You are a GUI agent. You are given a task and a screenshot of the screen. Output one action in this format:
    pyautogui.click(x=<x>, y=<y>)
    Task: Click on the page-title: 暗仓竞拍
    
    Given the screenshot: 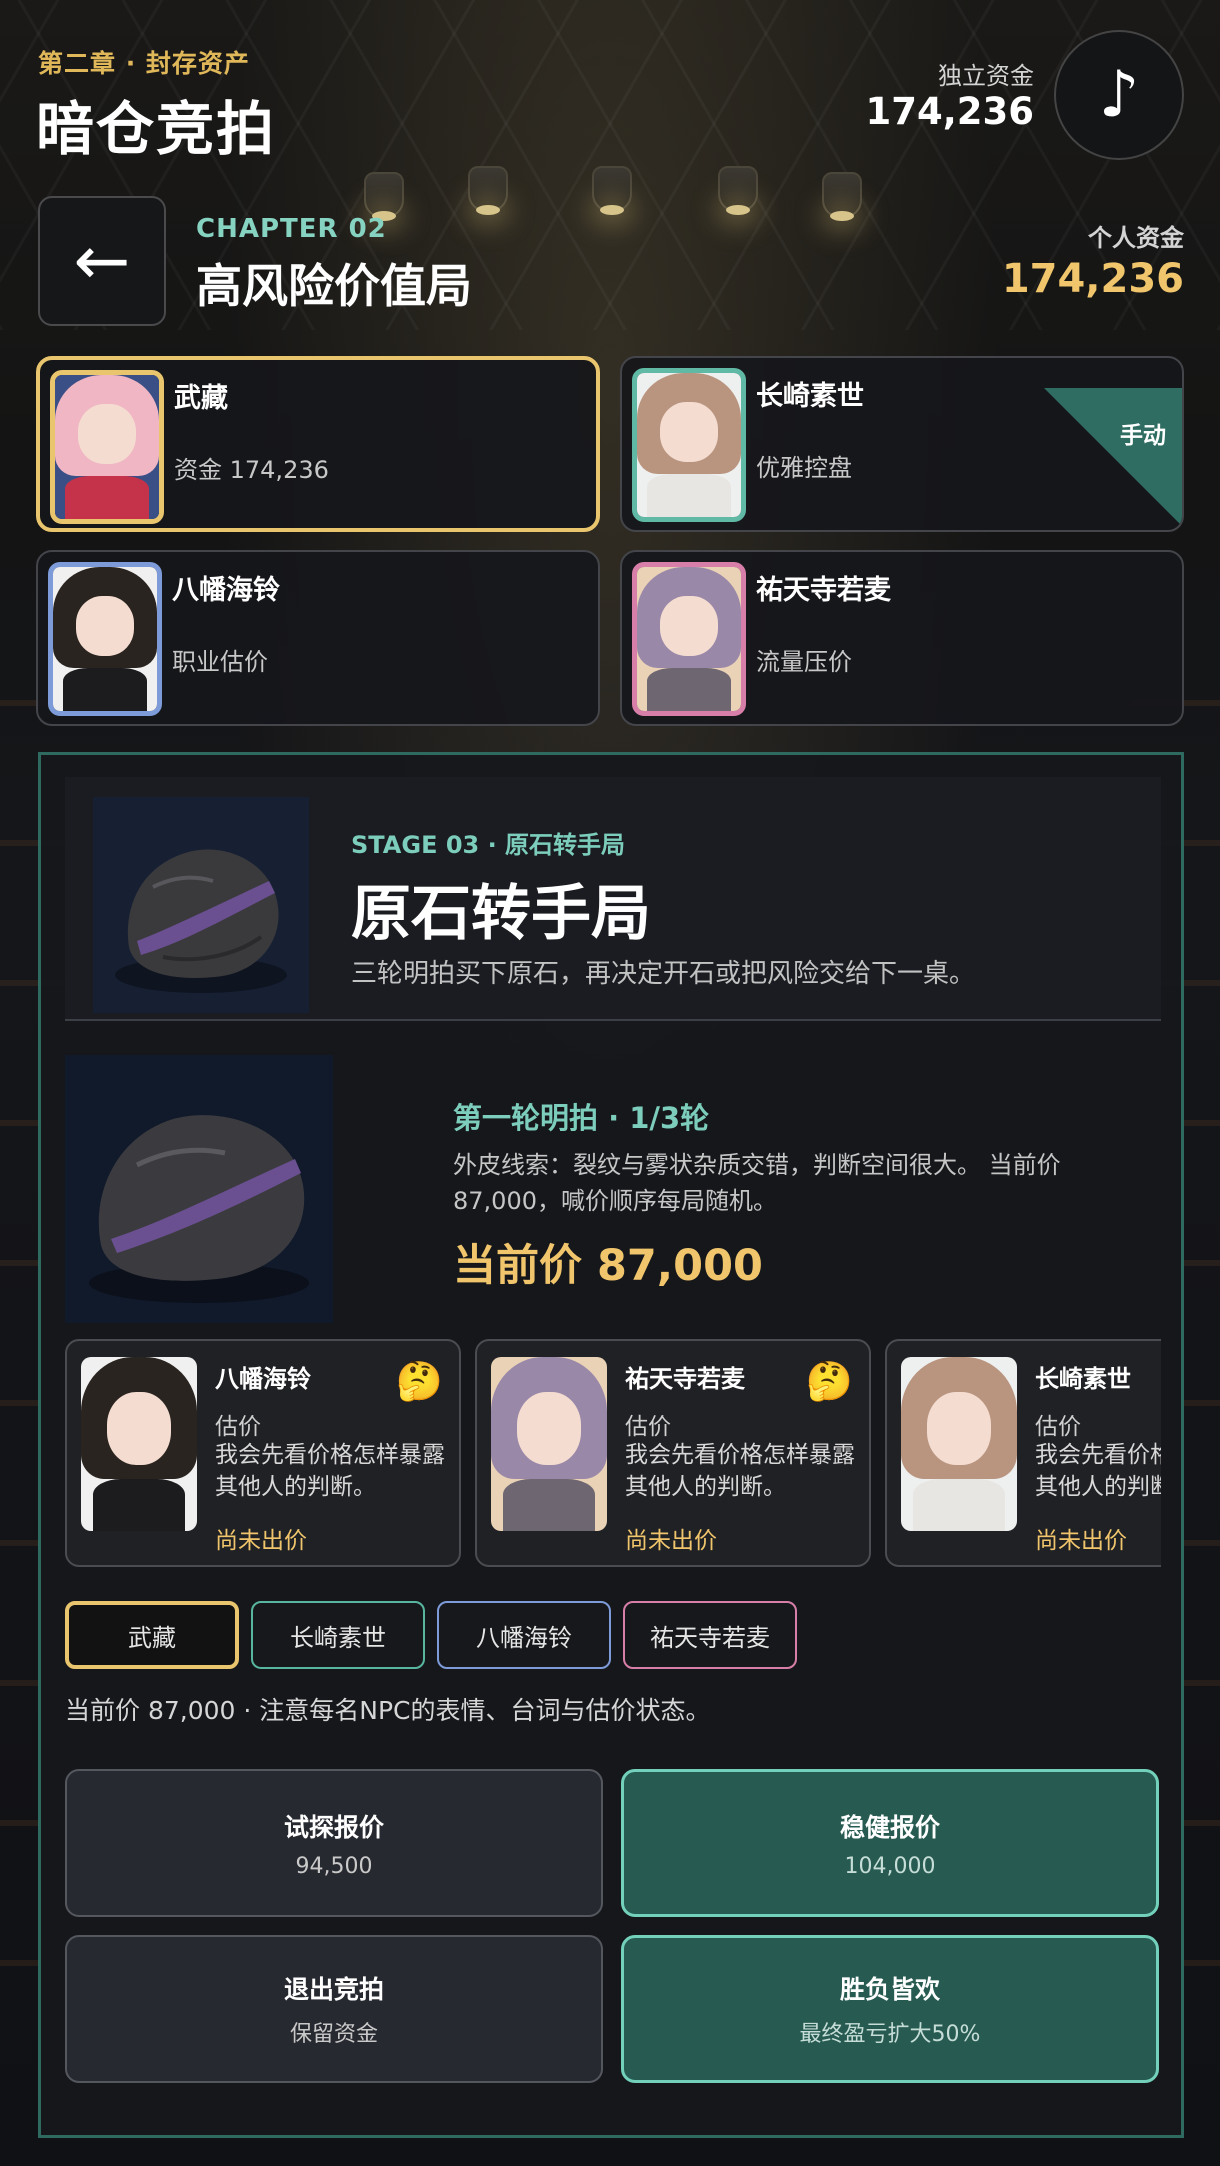 What is the action you would take?
    pyautogui.click(x=156, y=129)
    